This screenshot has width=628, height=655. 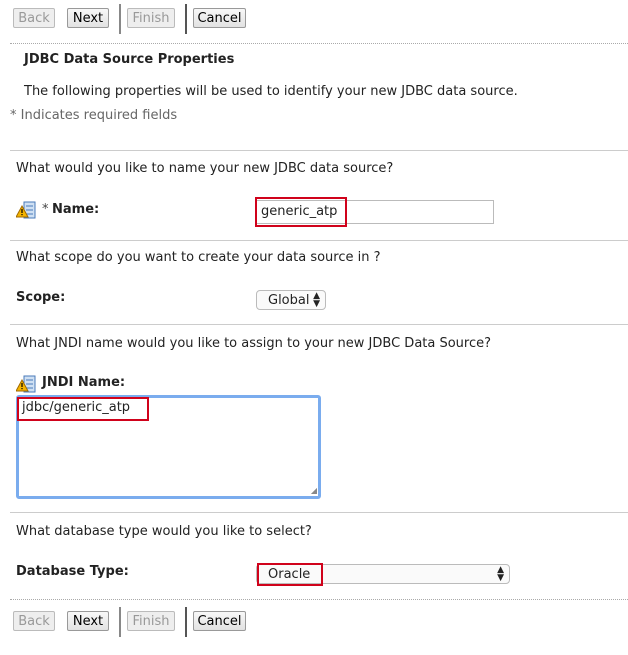 I want to click on required-note: * Indicates required fields, so click(x=94, y=115).